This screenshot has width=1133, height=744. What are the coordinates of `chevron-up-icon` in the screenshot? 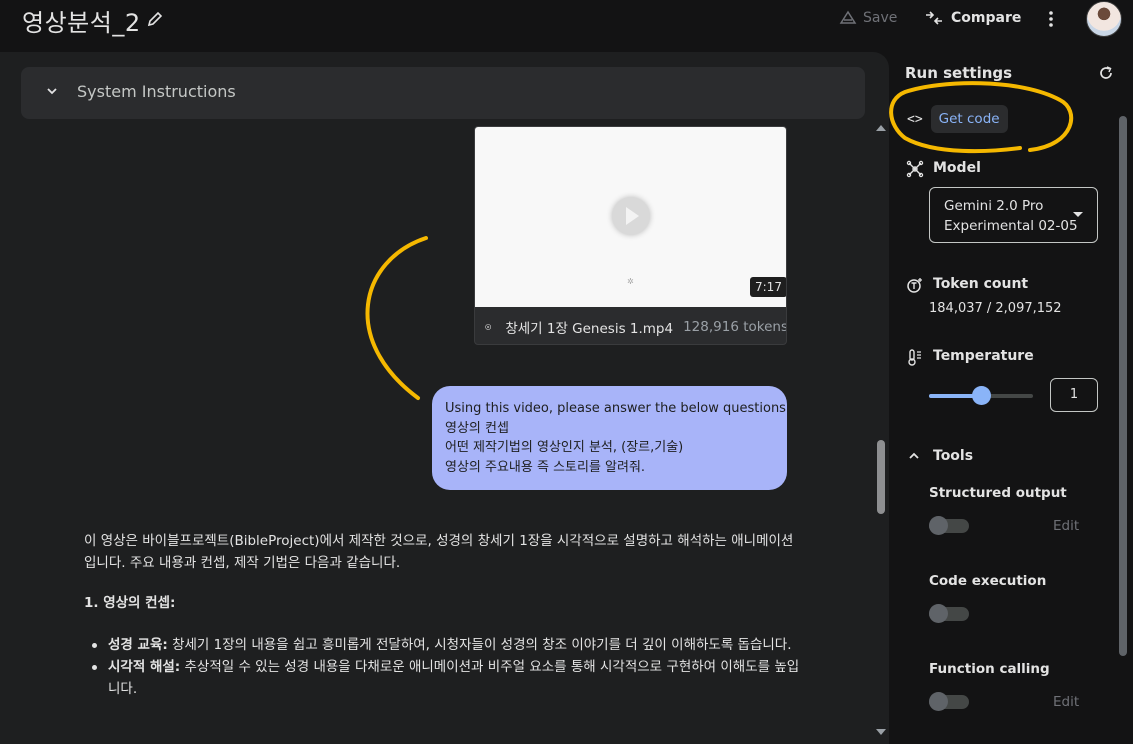 It's located at (914, 456).